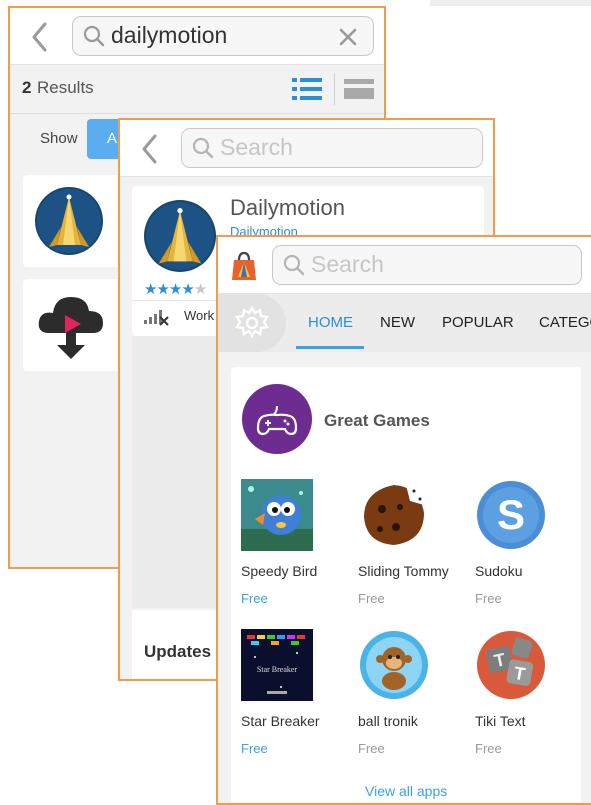 This screenshot has width=591, height=805. Describe the element at coordinates (334, 89) in the screenshot. I see `view-divider` at that location.